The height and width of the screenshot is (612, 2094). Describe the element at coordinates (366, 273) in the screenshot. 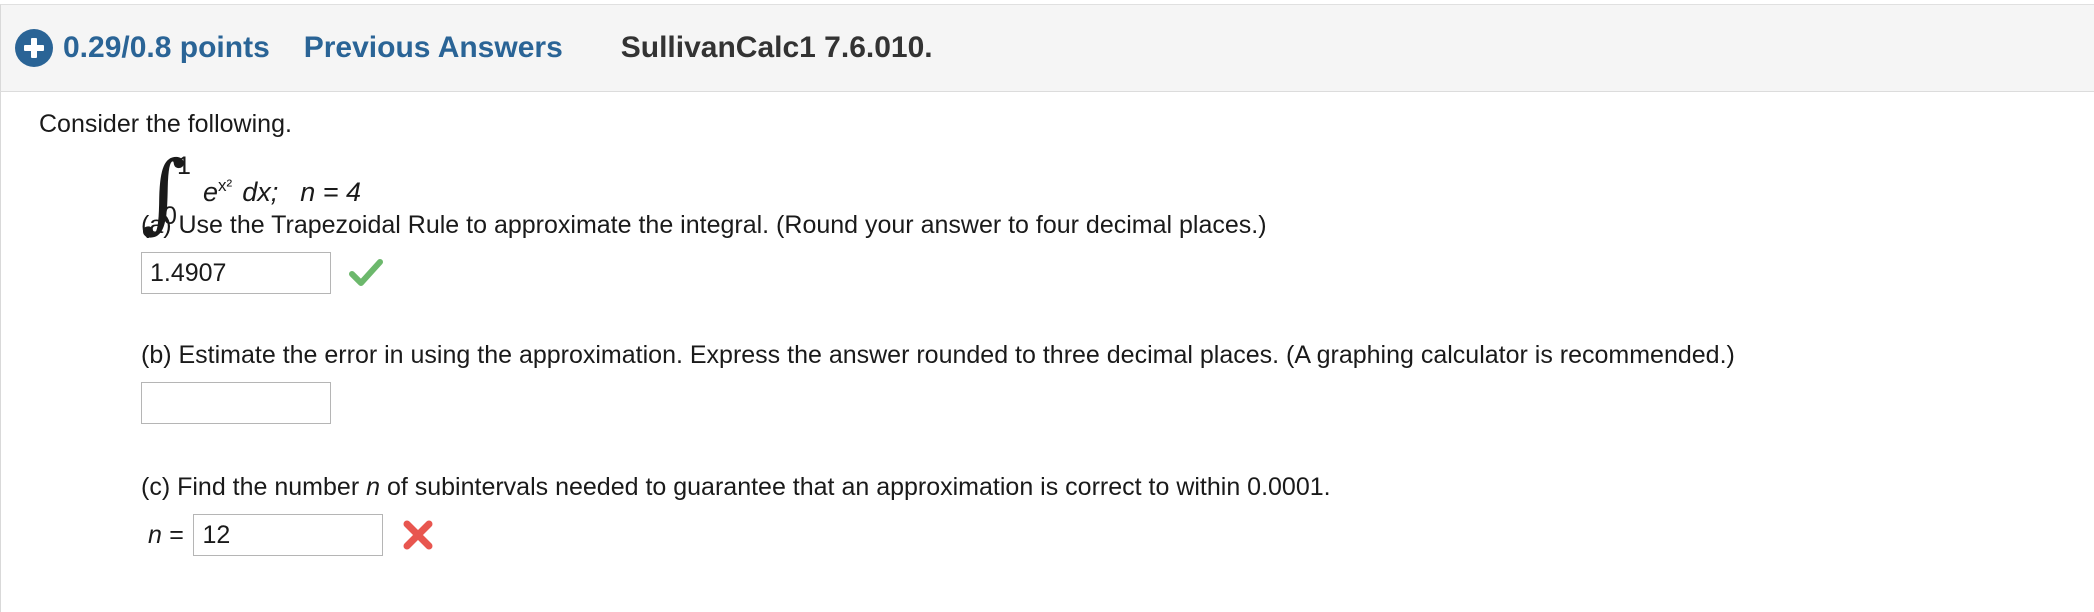

I see `green-check-icon` at that location.